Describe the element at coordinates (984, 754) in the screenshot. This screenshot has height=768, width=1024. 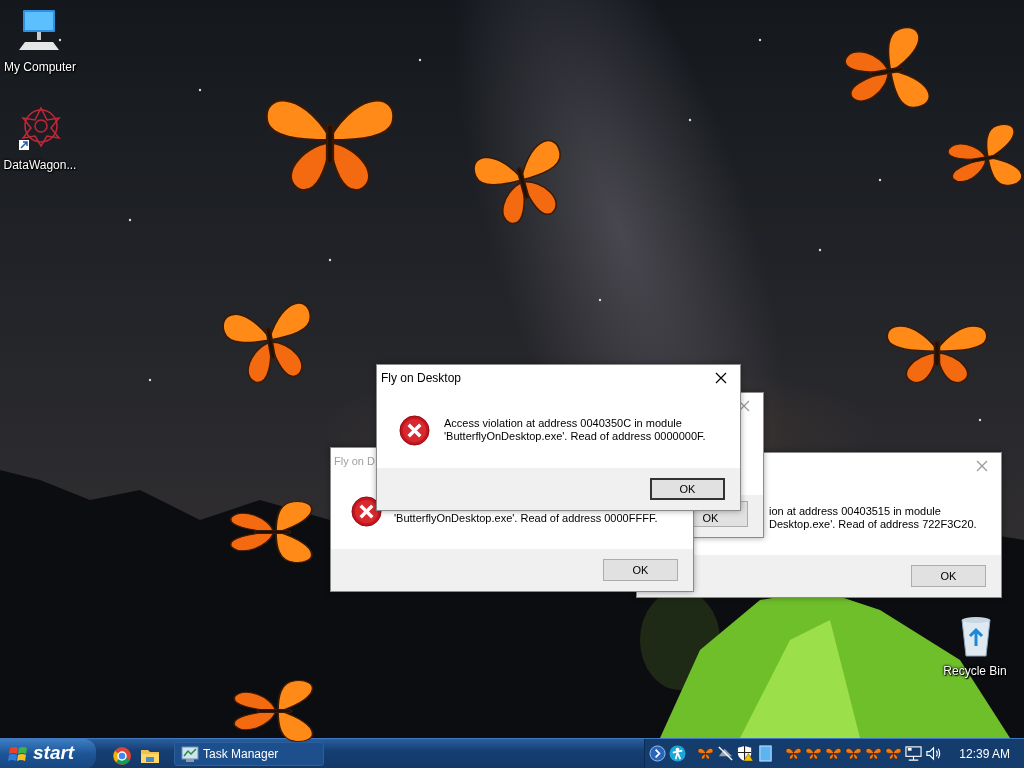
I see `clock: 12:39 AM` at that location.